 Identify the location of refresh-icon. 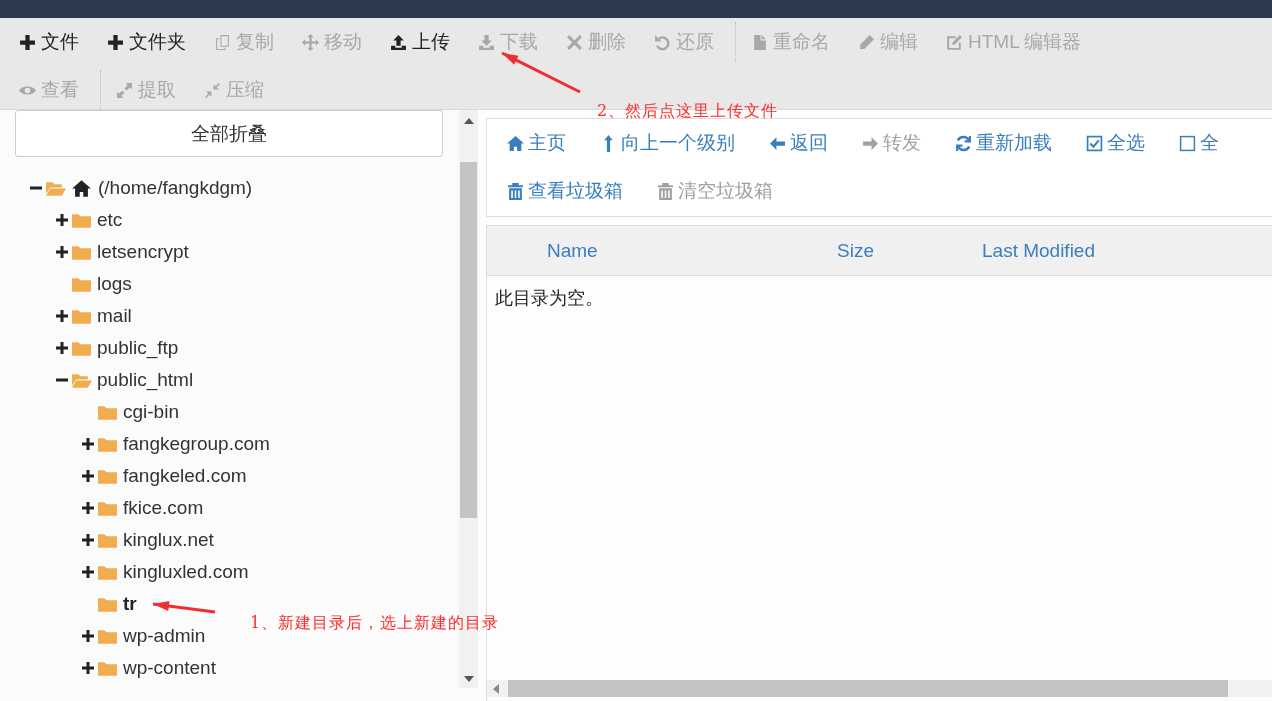
(963, 143).